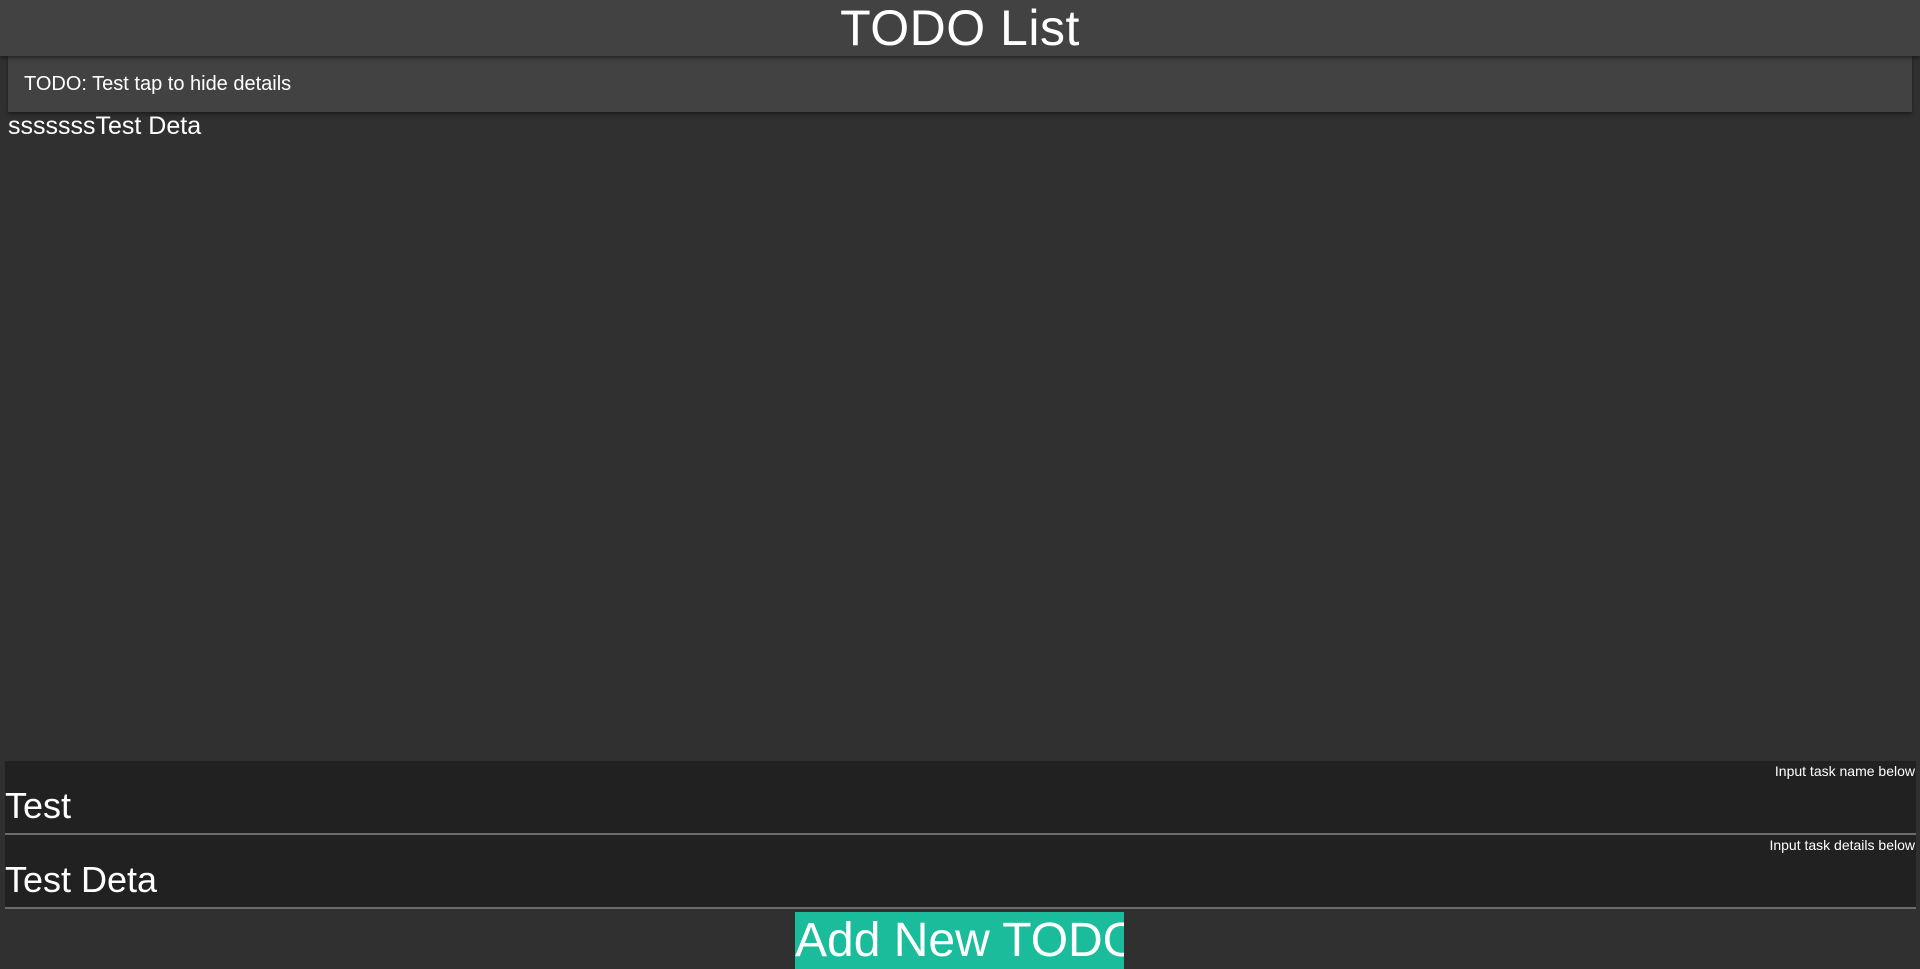  Describe the element at coordinates (960, 84) in the screenshot. I see `todo-item-card: TODO: Test tap to hide details` at that location.